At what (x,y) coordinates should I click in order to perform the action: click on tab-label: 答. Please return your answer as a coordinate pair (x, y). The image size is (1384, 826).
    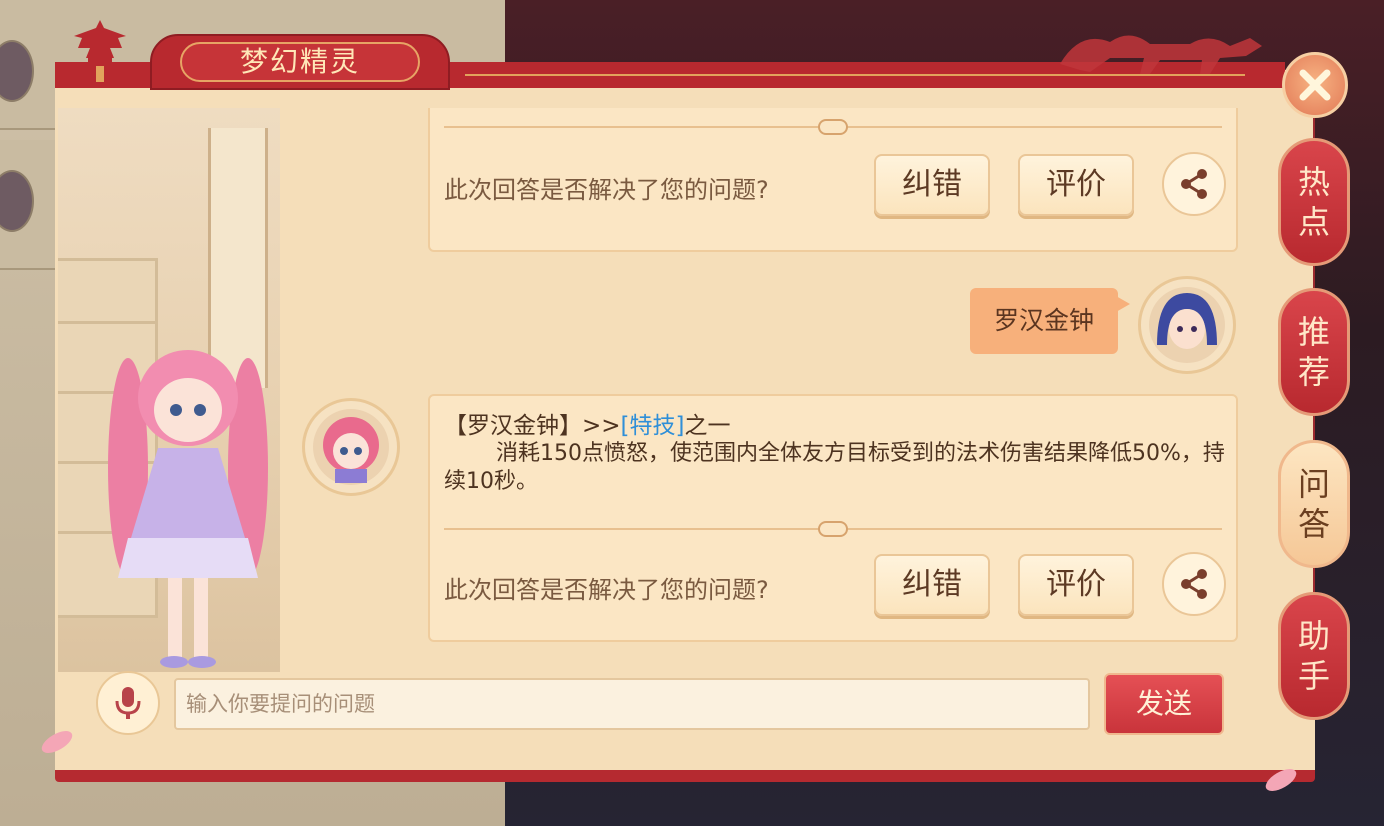
    Looking at the image, I should click on (1313, 524).